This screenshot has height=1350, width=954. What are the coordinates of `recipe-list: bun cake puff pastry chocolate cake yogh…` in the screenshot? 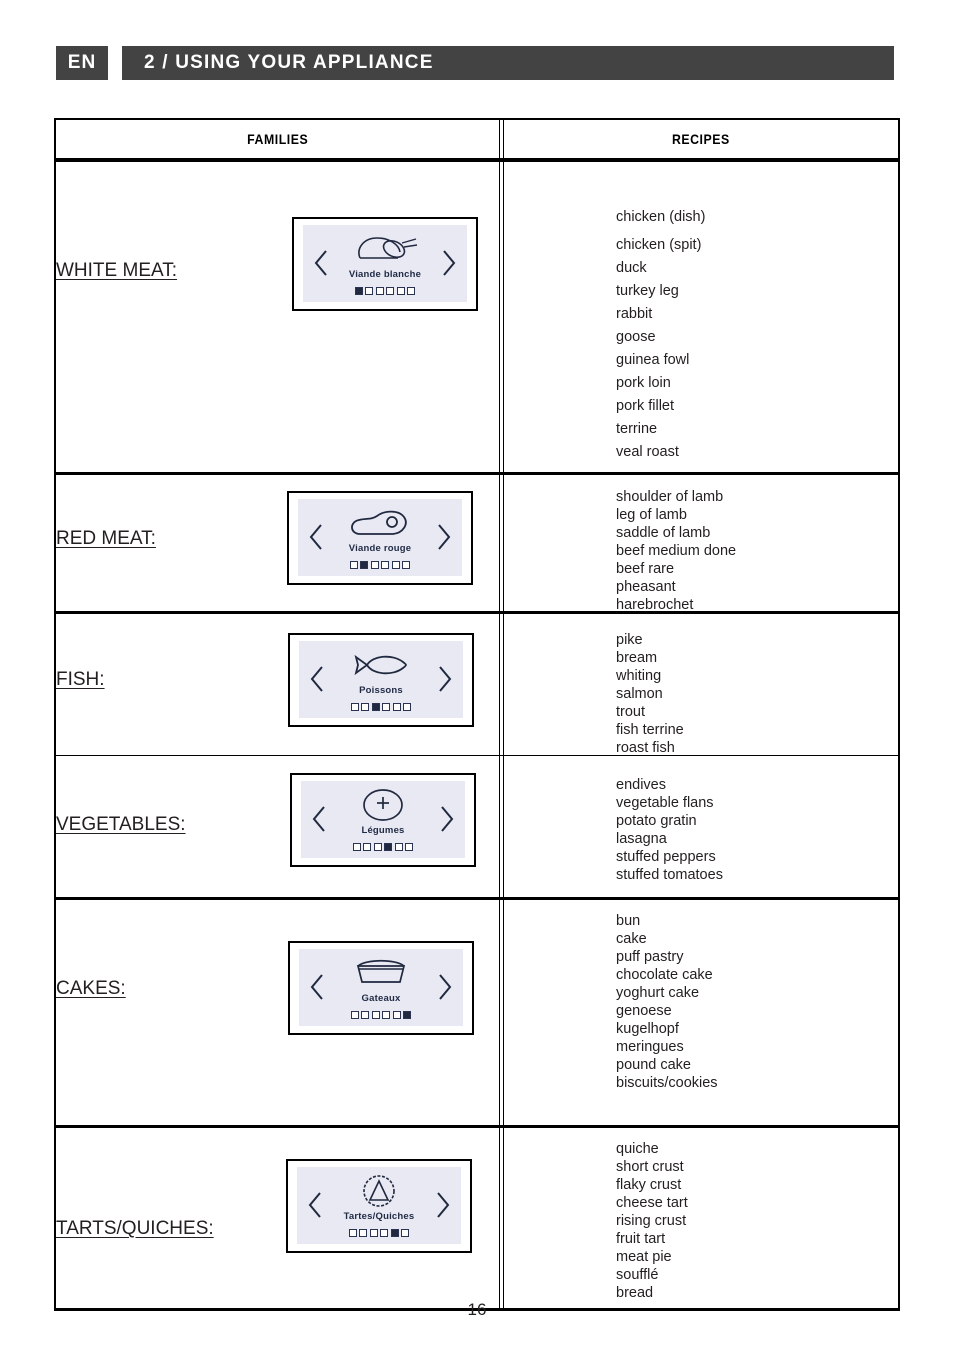 It's located at (701, 996).